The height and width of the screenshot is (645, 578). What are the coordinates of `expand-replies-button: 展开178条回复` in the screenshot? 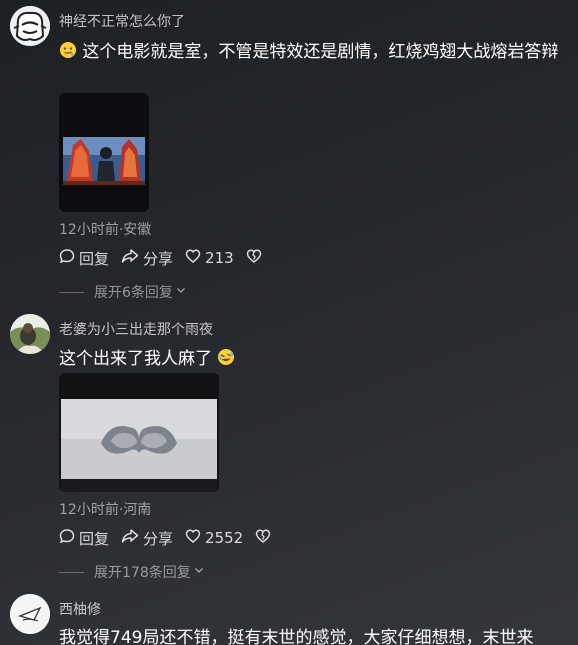 It's located at (132, 572).